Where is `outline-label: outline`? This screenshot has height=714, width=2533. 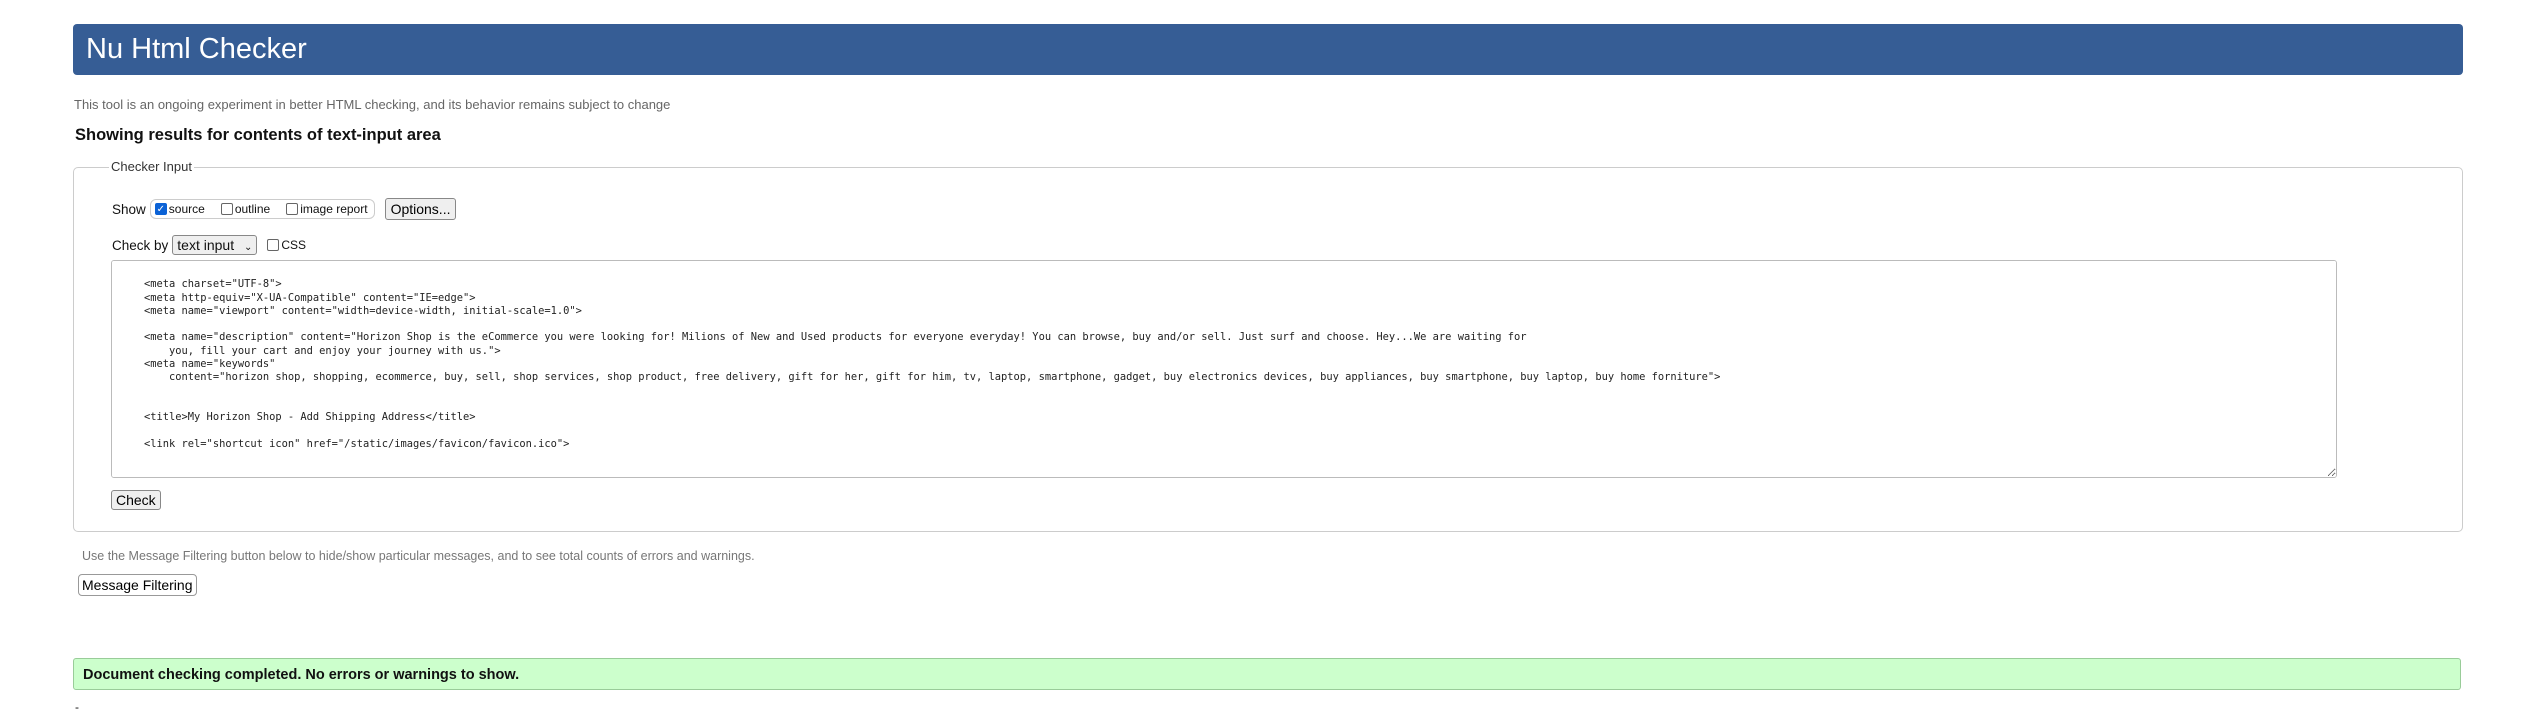
outline-label: outline is located at coordinates (252, 209).